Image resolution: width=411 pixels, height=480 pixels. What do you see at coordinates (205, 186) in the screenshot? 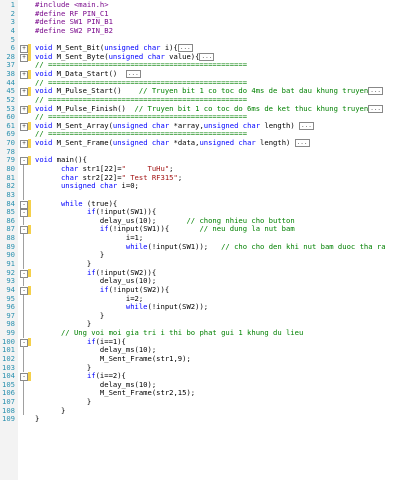
I see `code-line: 82 unsigned char i=0;` at bounding box center [205, 186].